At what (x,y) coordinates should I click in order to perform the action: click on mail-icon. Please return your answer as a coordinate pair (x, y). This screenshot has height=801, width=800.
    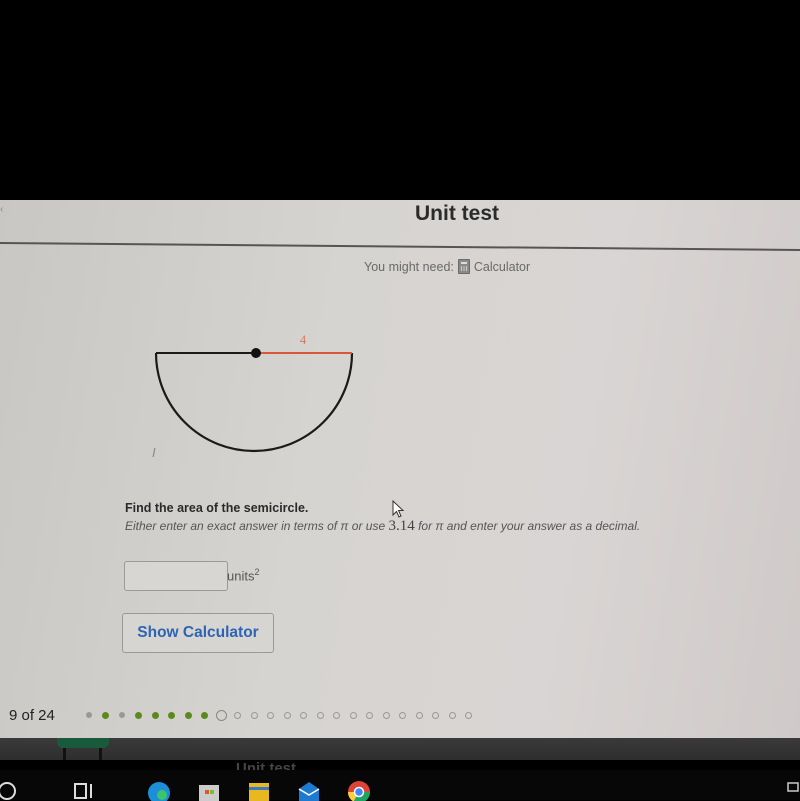
    Looking at the image, I should click on (309, 790).